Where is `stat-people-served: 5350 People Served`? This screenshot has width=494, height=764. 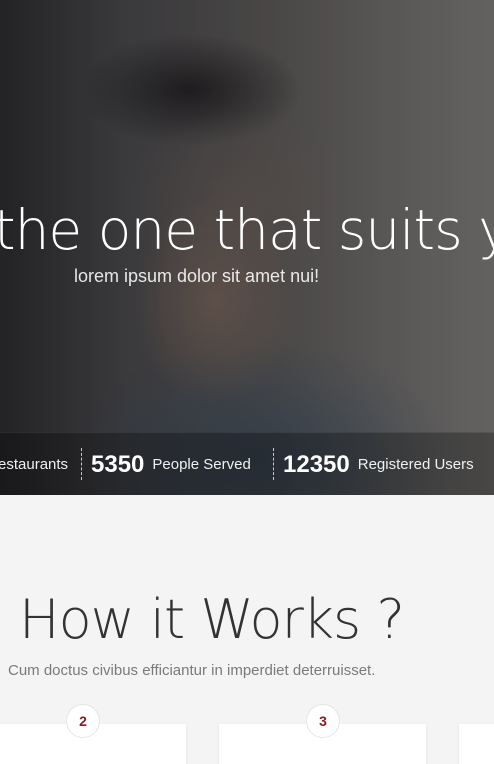
stat-people-served: 5350 People Served is located at coordinates (171, 464).